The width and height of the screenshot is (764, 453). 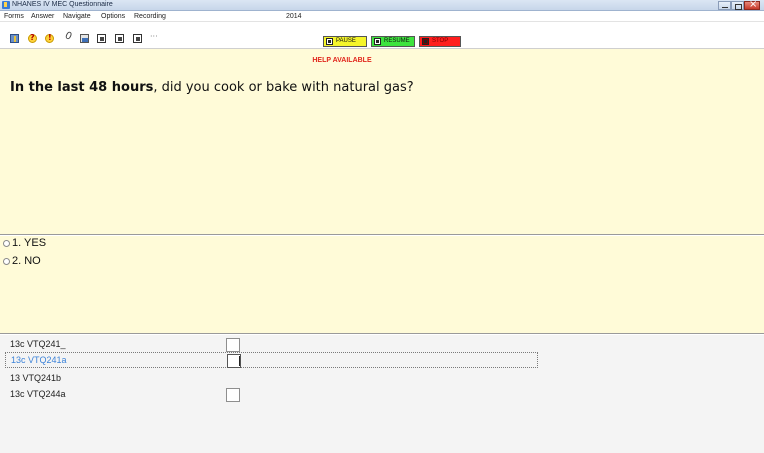 What do you see at coordinates (270, 379) in the screenshot?
I see `field-row-vtq241b: 13 VTQ241b` at bounding box center [270, 379].